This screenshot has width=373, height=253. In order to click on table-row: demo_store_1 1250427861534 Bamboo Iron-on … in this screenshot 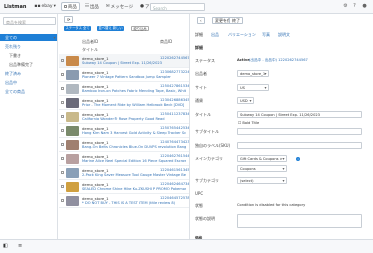, I will do `click(124, 89)`.